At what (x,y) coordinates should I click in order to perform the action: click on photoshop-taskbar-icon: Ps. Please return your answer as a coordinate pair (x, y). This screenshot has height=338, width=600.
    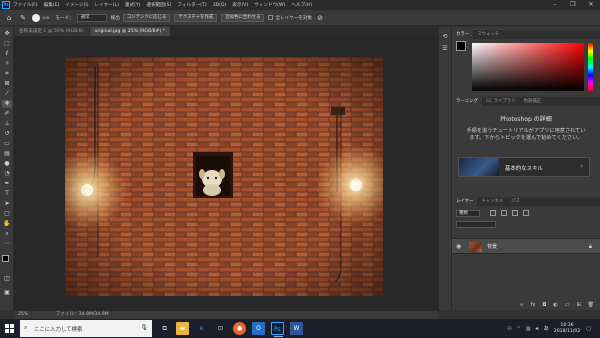
    Looking at the image, I should click on (277, 329).